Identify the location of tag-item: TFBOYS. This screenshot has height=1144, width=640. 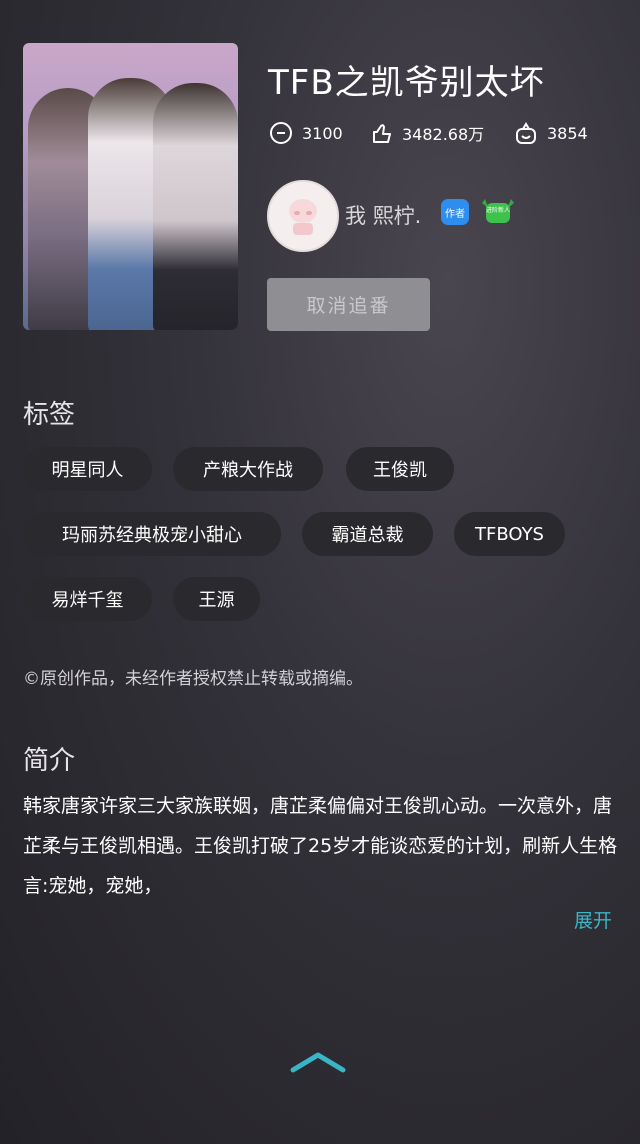
(509, 534).